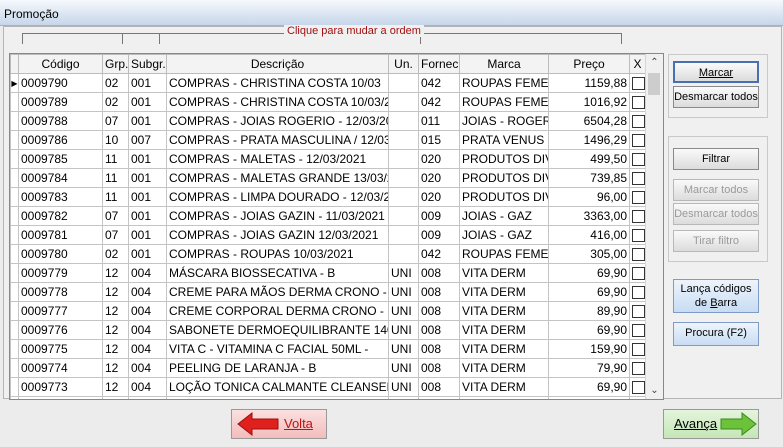  What do you see at coordinates (589, 64) in the screenshot?
I see `header-preco: Preço` at bounding box center [589, 64].